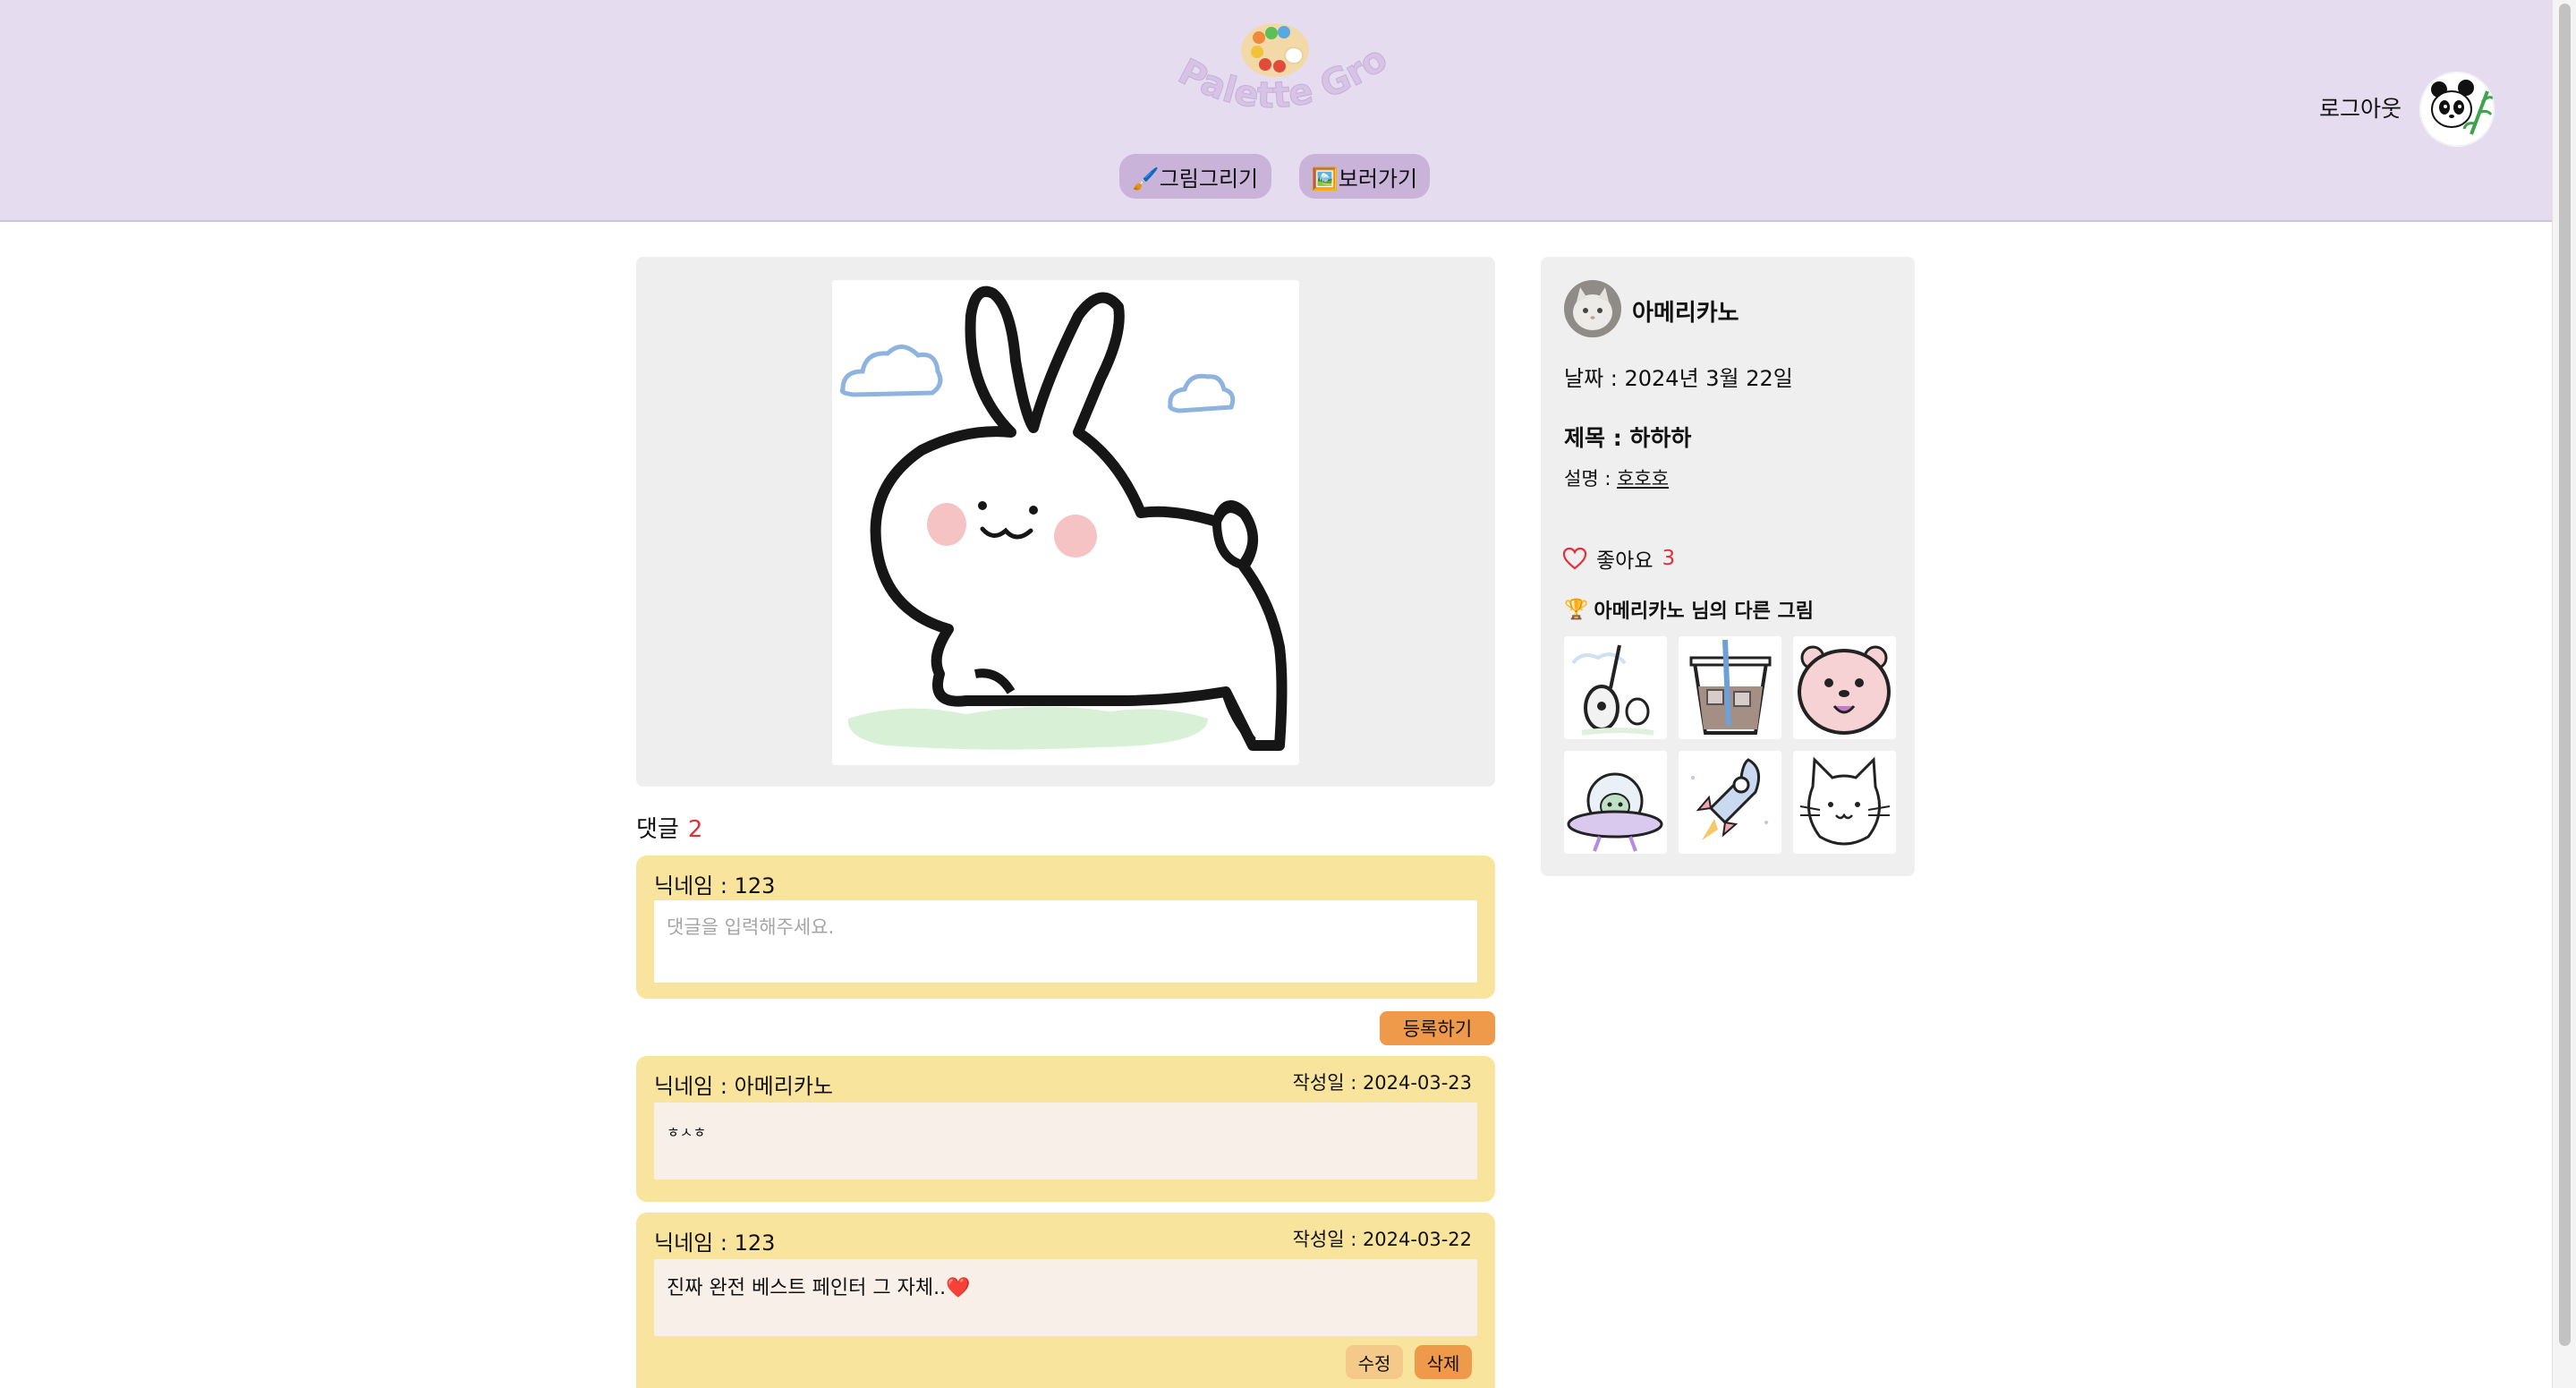 The height and width of the screenshot is (1388, 2576). What do you see at coordinates (1268, 65) in the screenshot?
I see `palette-ground-logo: Palette Ground` at bounding box center [1268, 65].